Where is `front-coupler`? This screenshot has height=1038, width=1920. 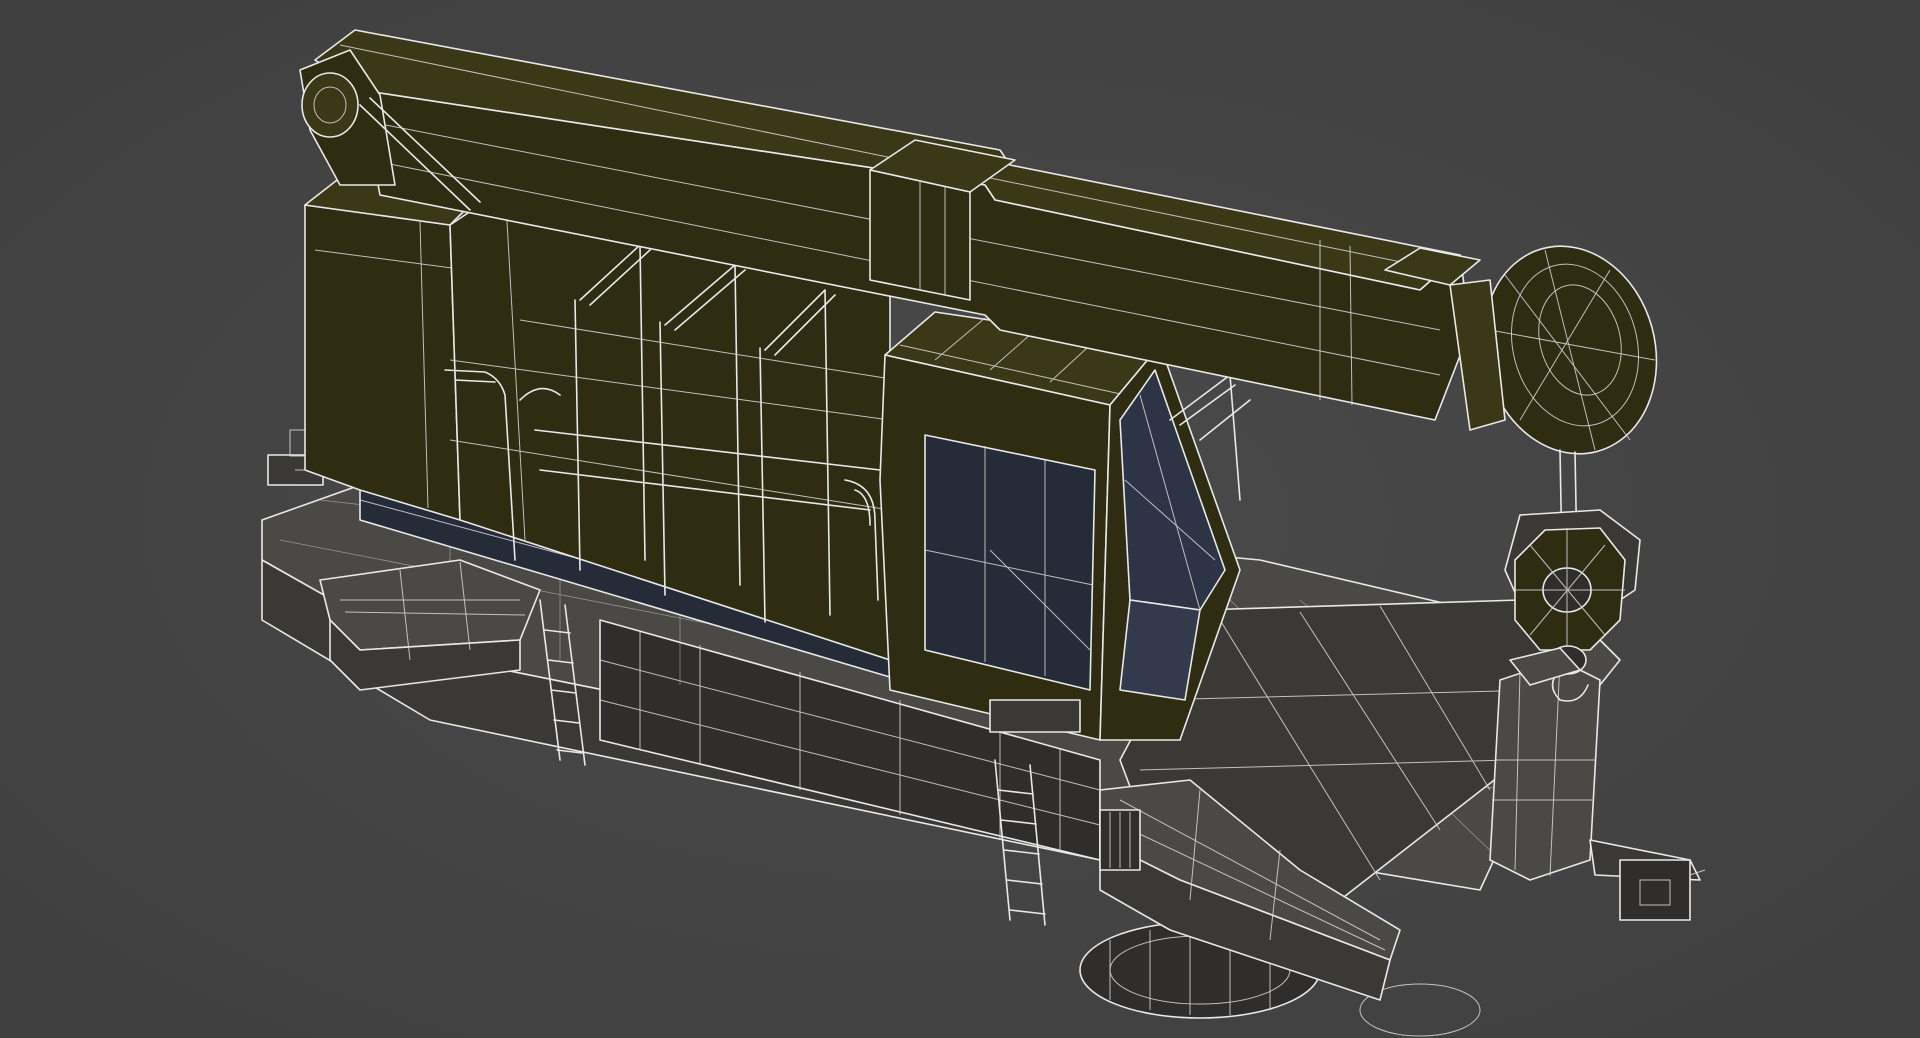 front-coupler is located at coordinates (1647, 880).